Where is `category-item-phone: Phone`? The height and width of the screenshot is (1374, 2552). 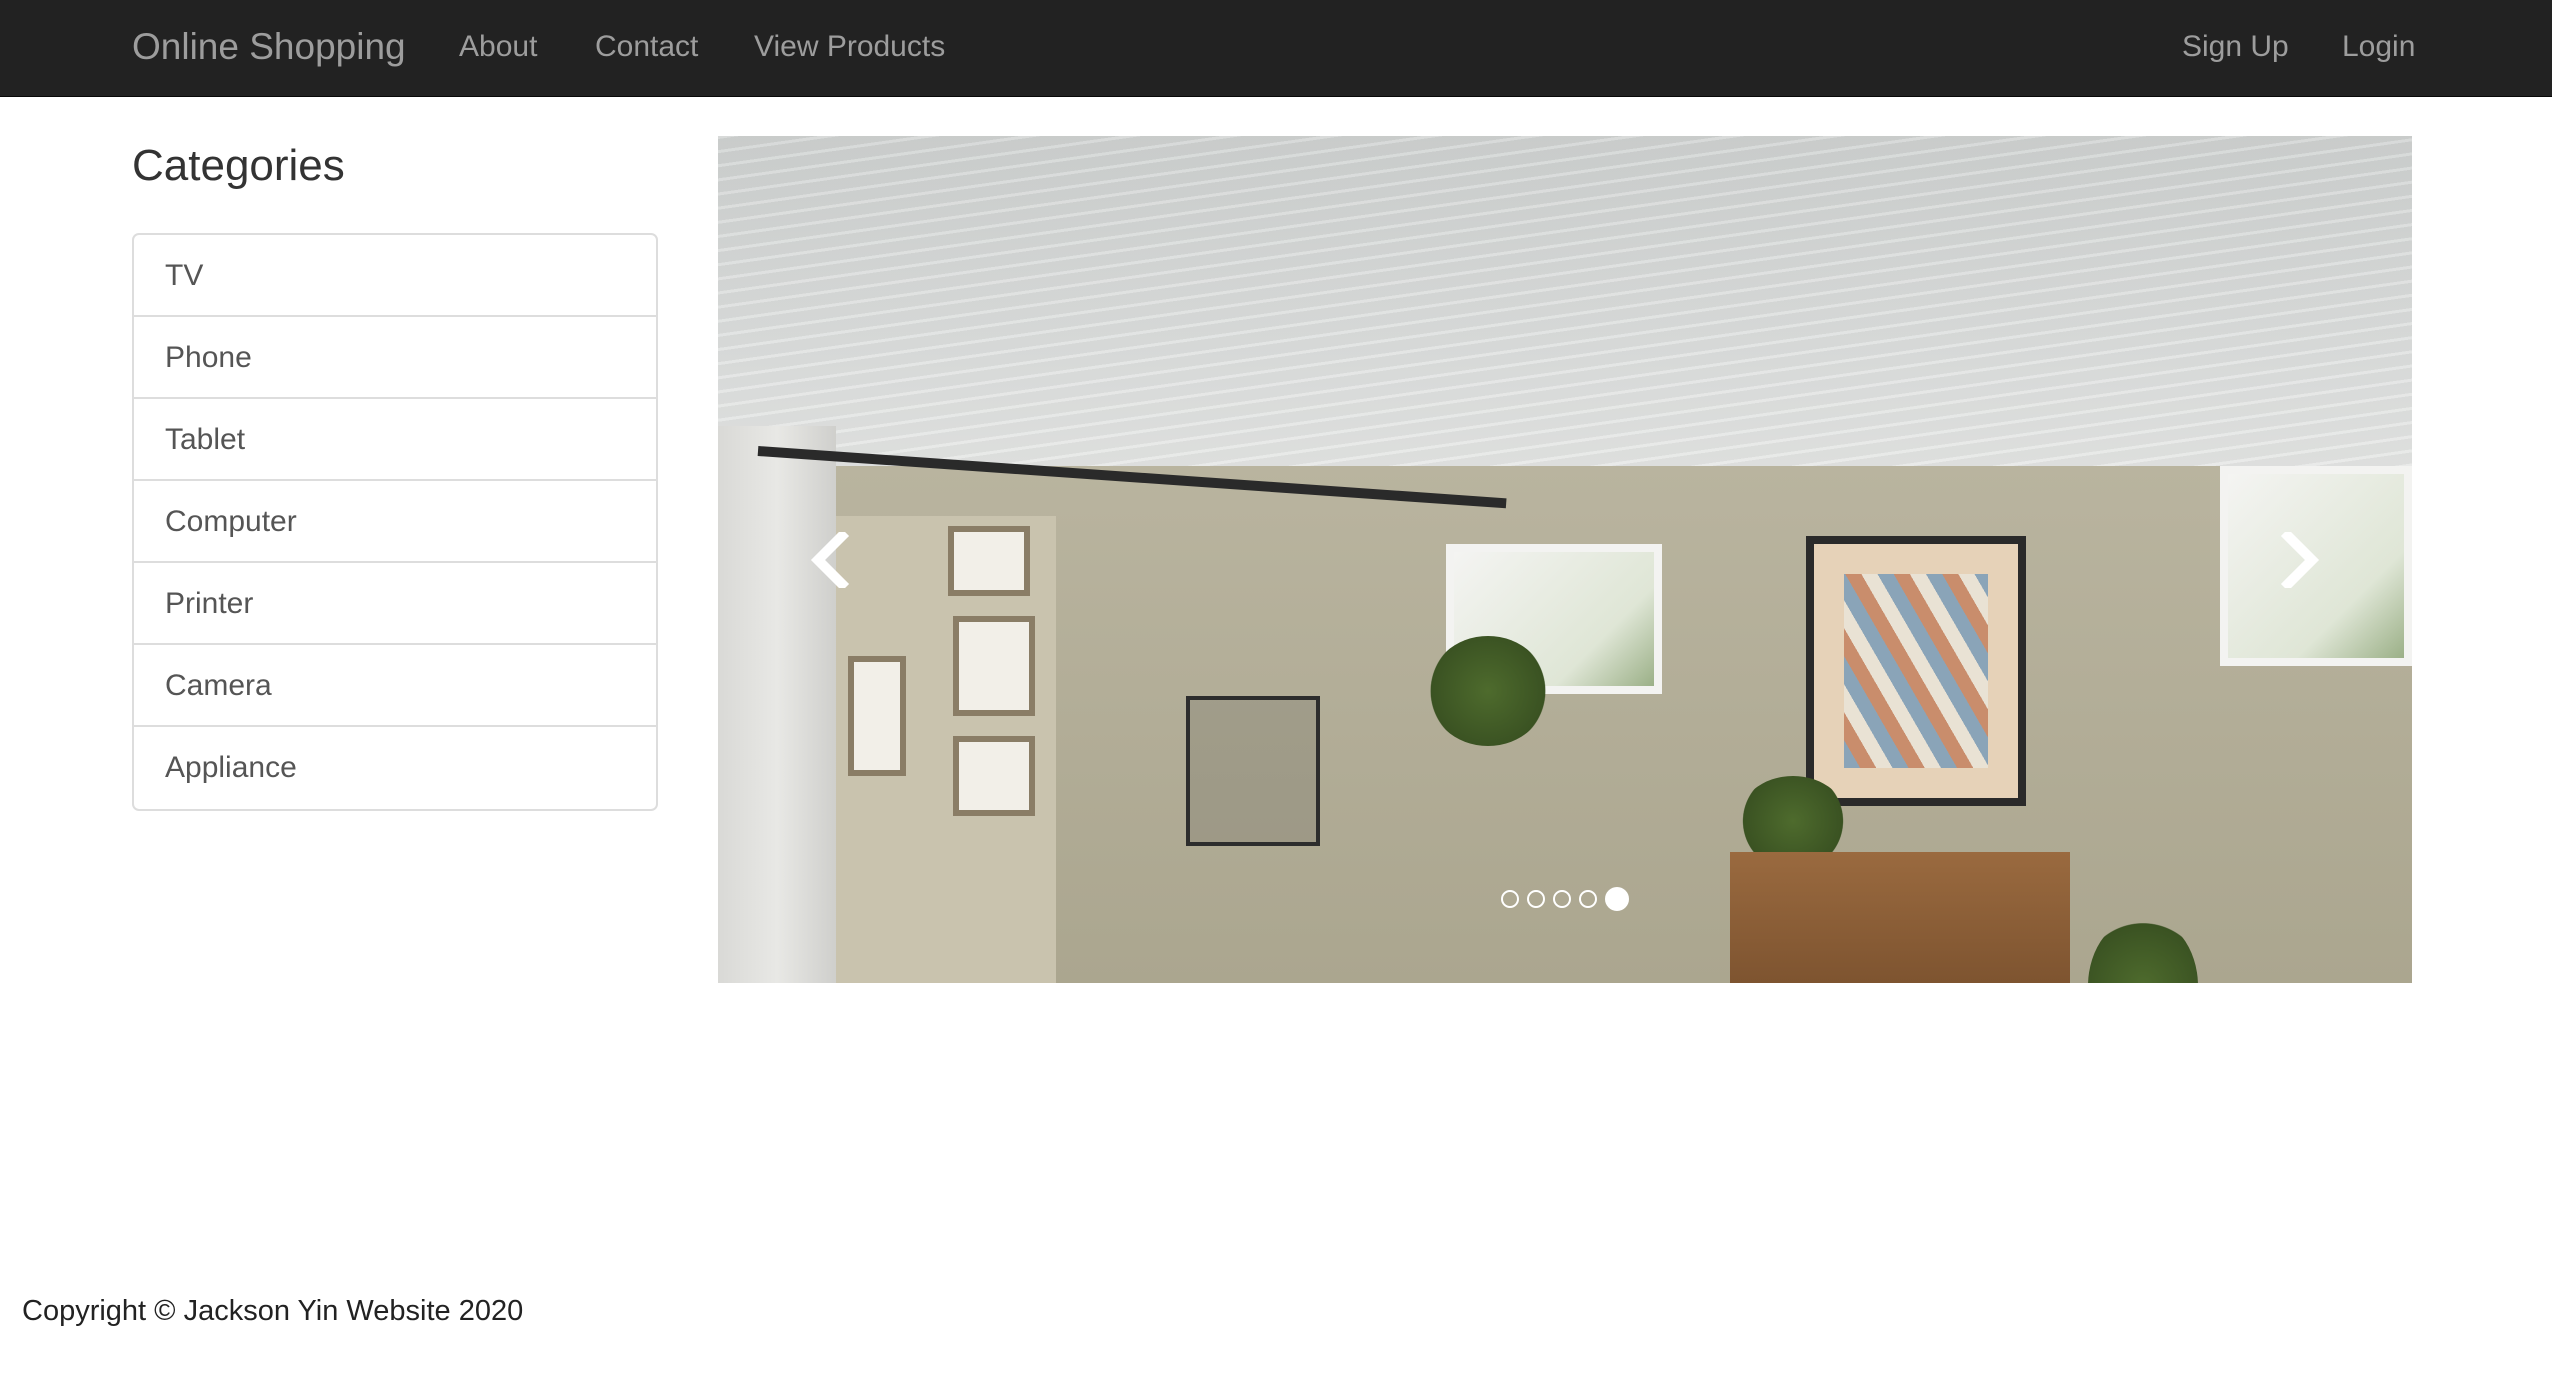
category-item-phone: Phone is located at coordinates (395, 358).